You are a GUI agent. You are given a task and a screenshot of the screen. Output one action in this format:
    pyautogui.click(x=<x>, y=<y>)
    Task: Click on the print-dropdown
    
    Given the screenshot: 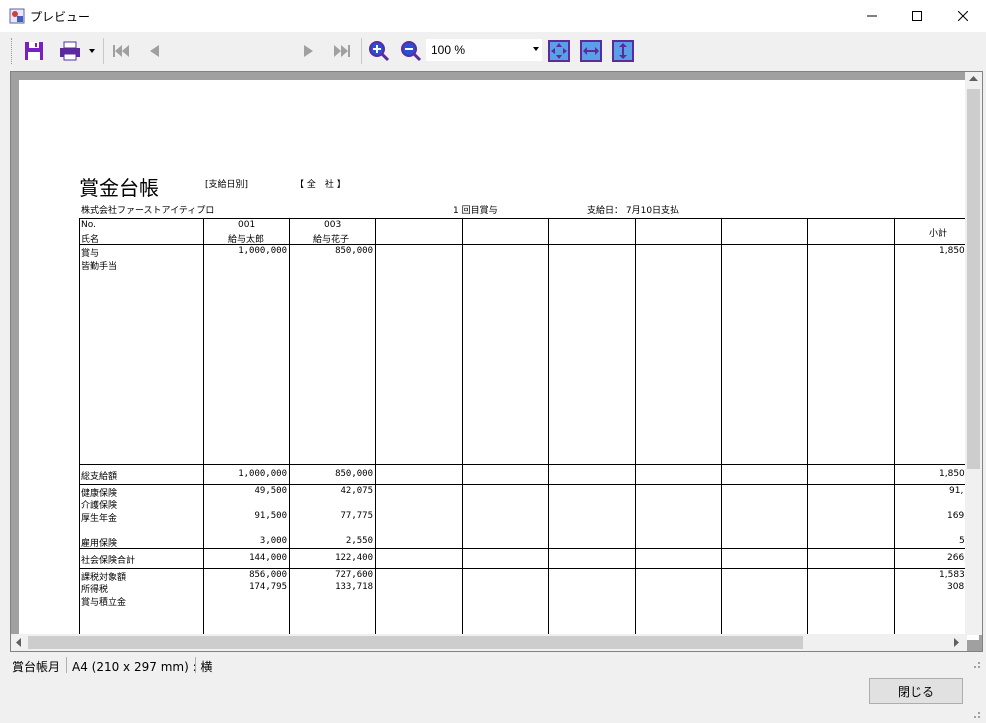 What is the action you would take?
    pyautogui.click(x=92, y=51)
    